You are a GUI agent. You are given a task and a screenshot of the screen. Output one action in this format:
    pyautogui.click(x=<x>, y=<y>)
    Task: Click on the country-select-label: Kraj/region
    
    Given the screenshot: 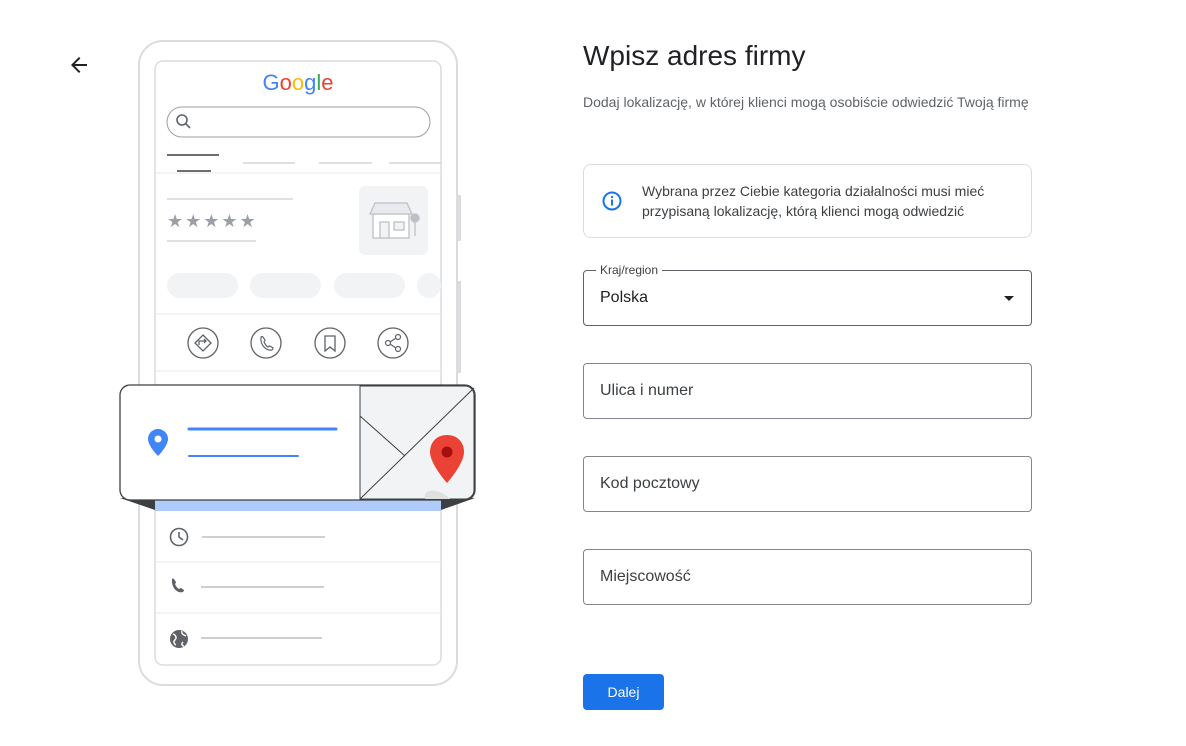 What is the action you would take?
    pyautogui.click(x=629, y=270)
    